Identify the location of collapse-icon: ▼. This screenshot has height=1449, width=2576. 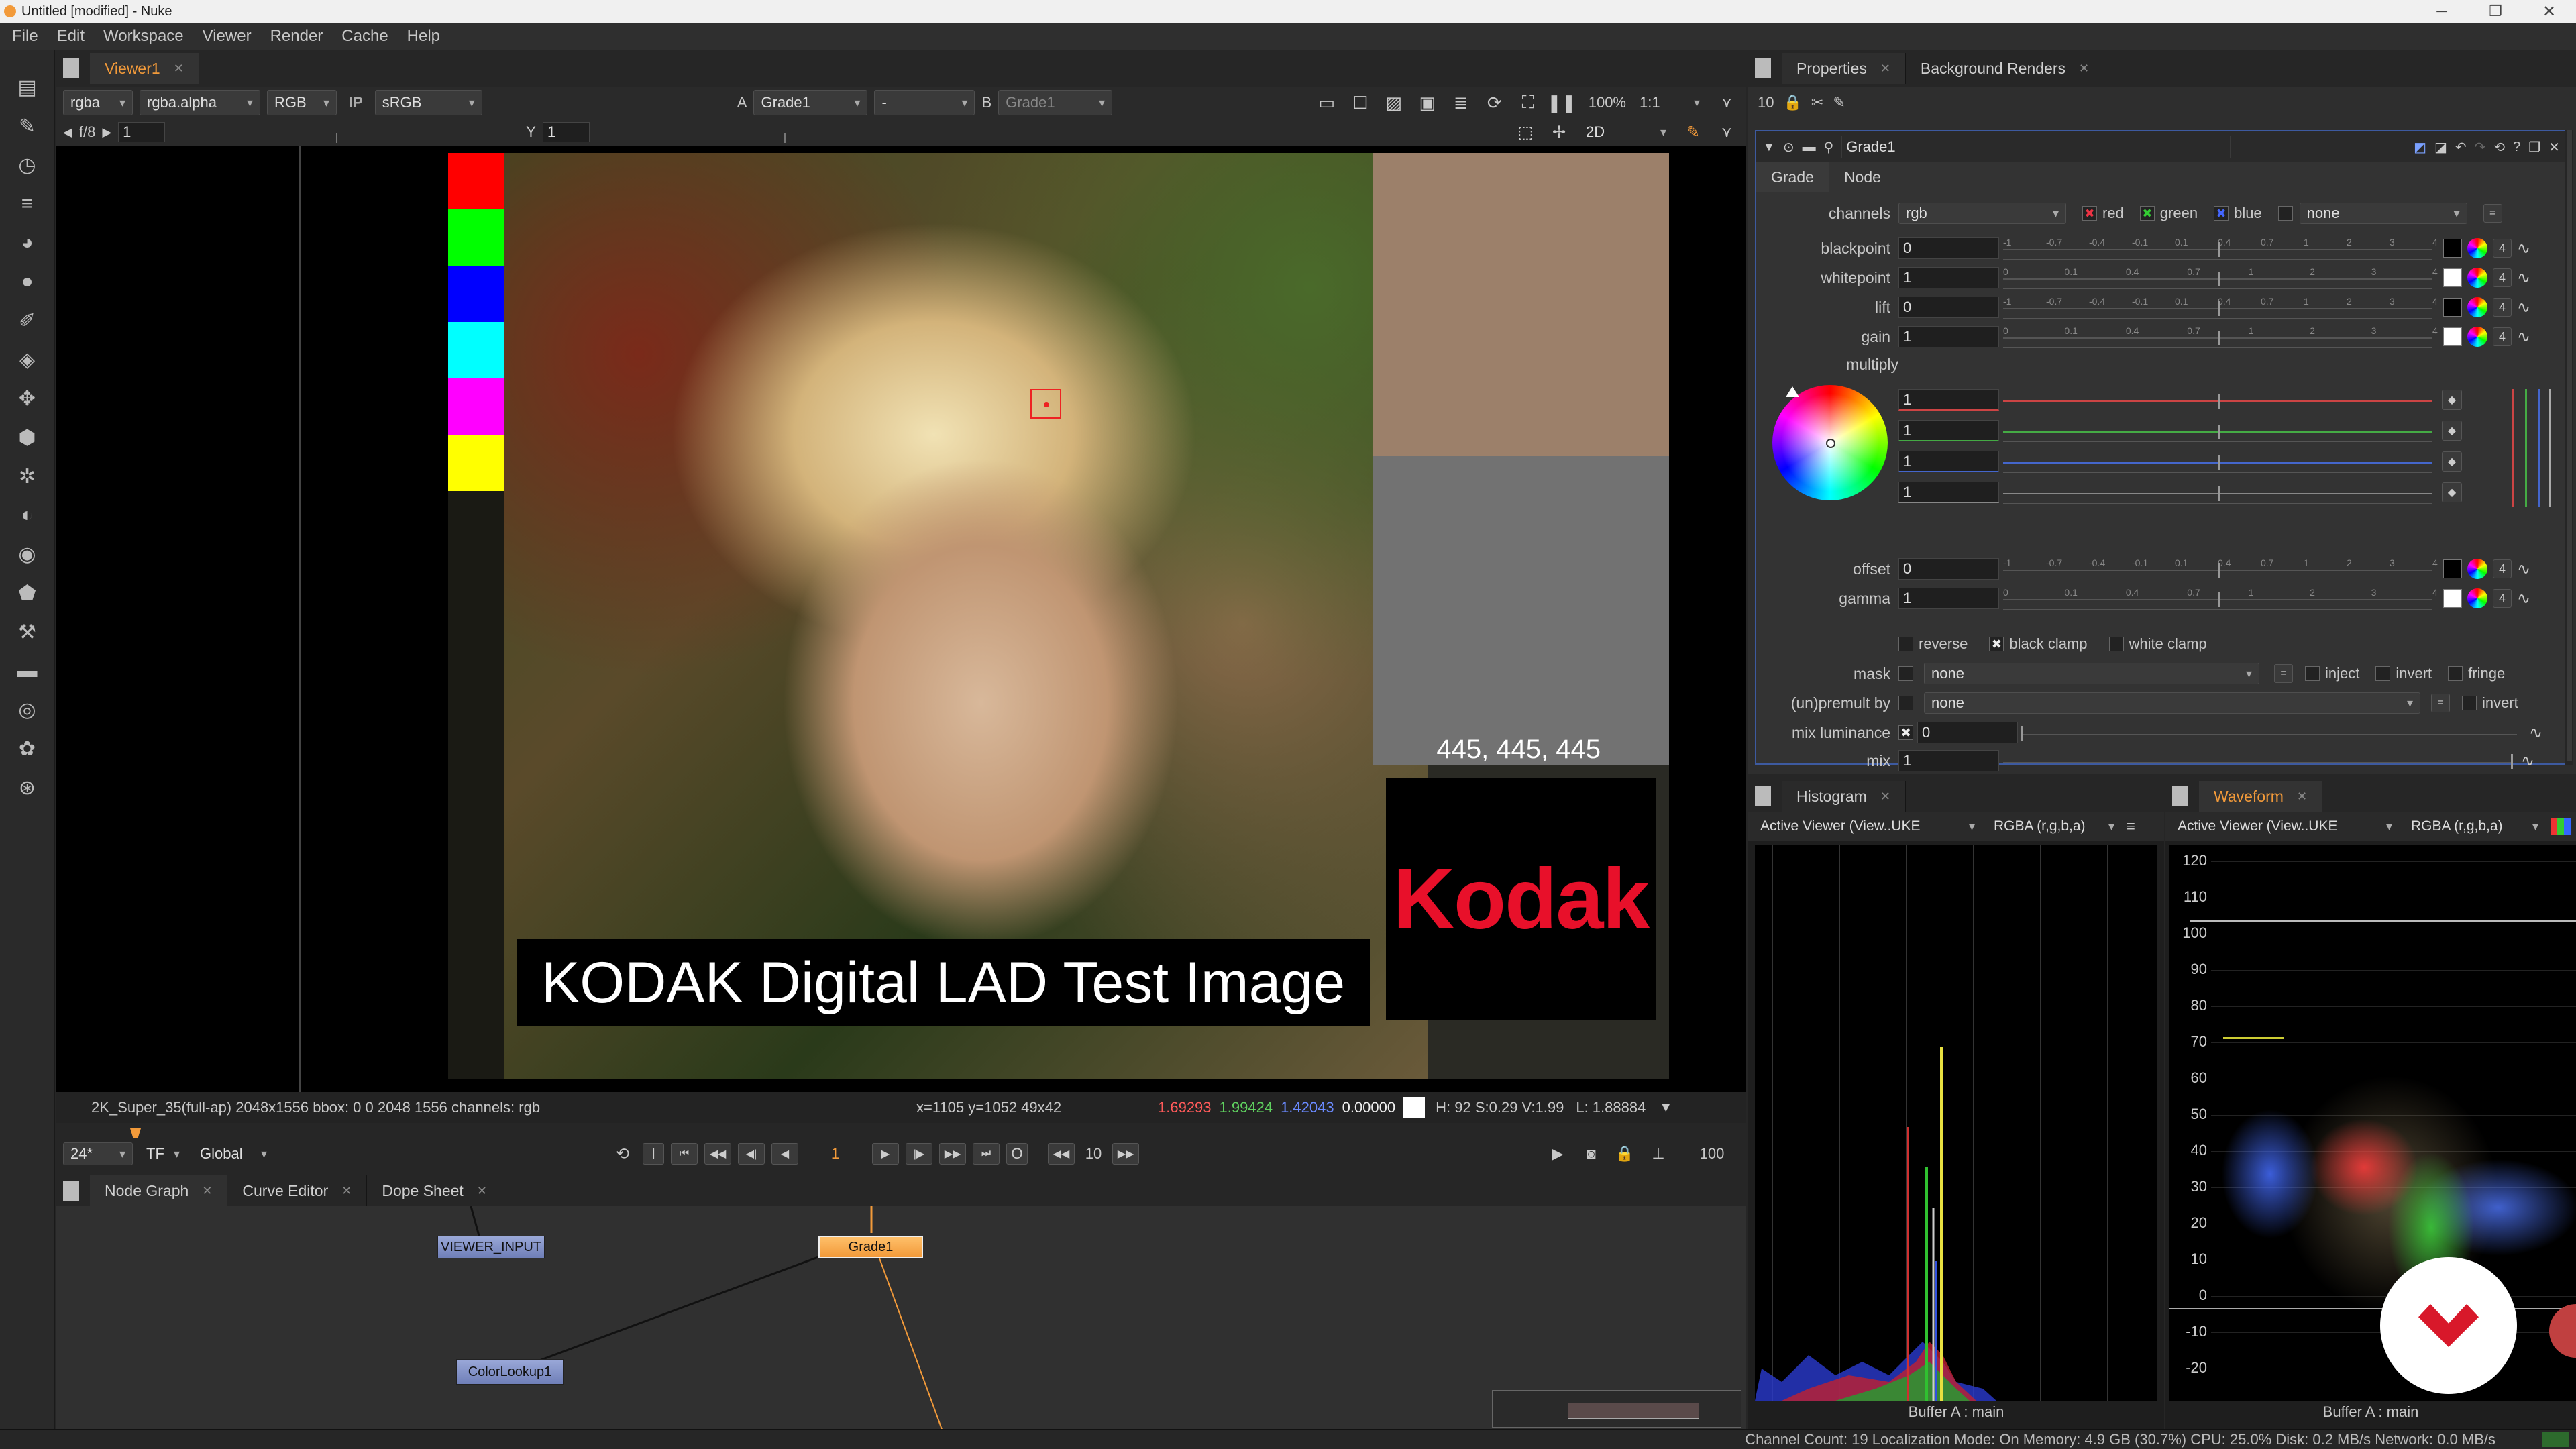
(1769, 147).